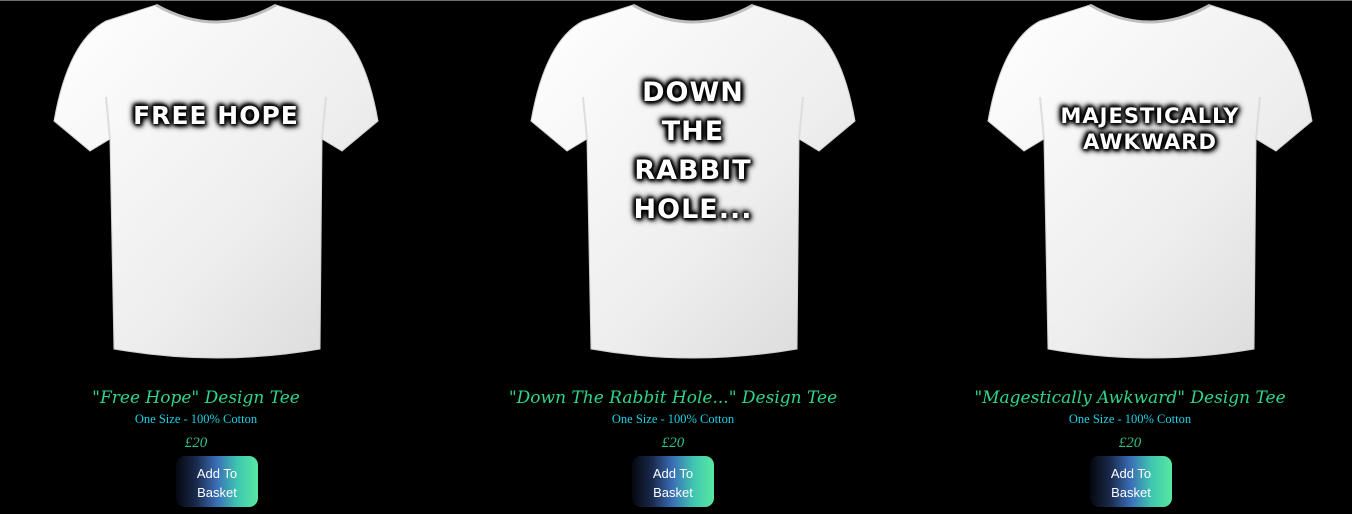 The image size is (1352, 514). Describe the element at coordinates (1150, 129) in the screenshot. I see `shirt-print-text: MAJESTICALLY AWKWARD` at that location.